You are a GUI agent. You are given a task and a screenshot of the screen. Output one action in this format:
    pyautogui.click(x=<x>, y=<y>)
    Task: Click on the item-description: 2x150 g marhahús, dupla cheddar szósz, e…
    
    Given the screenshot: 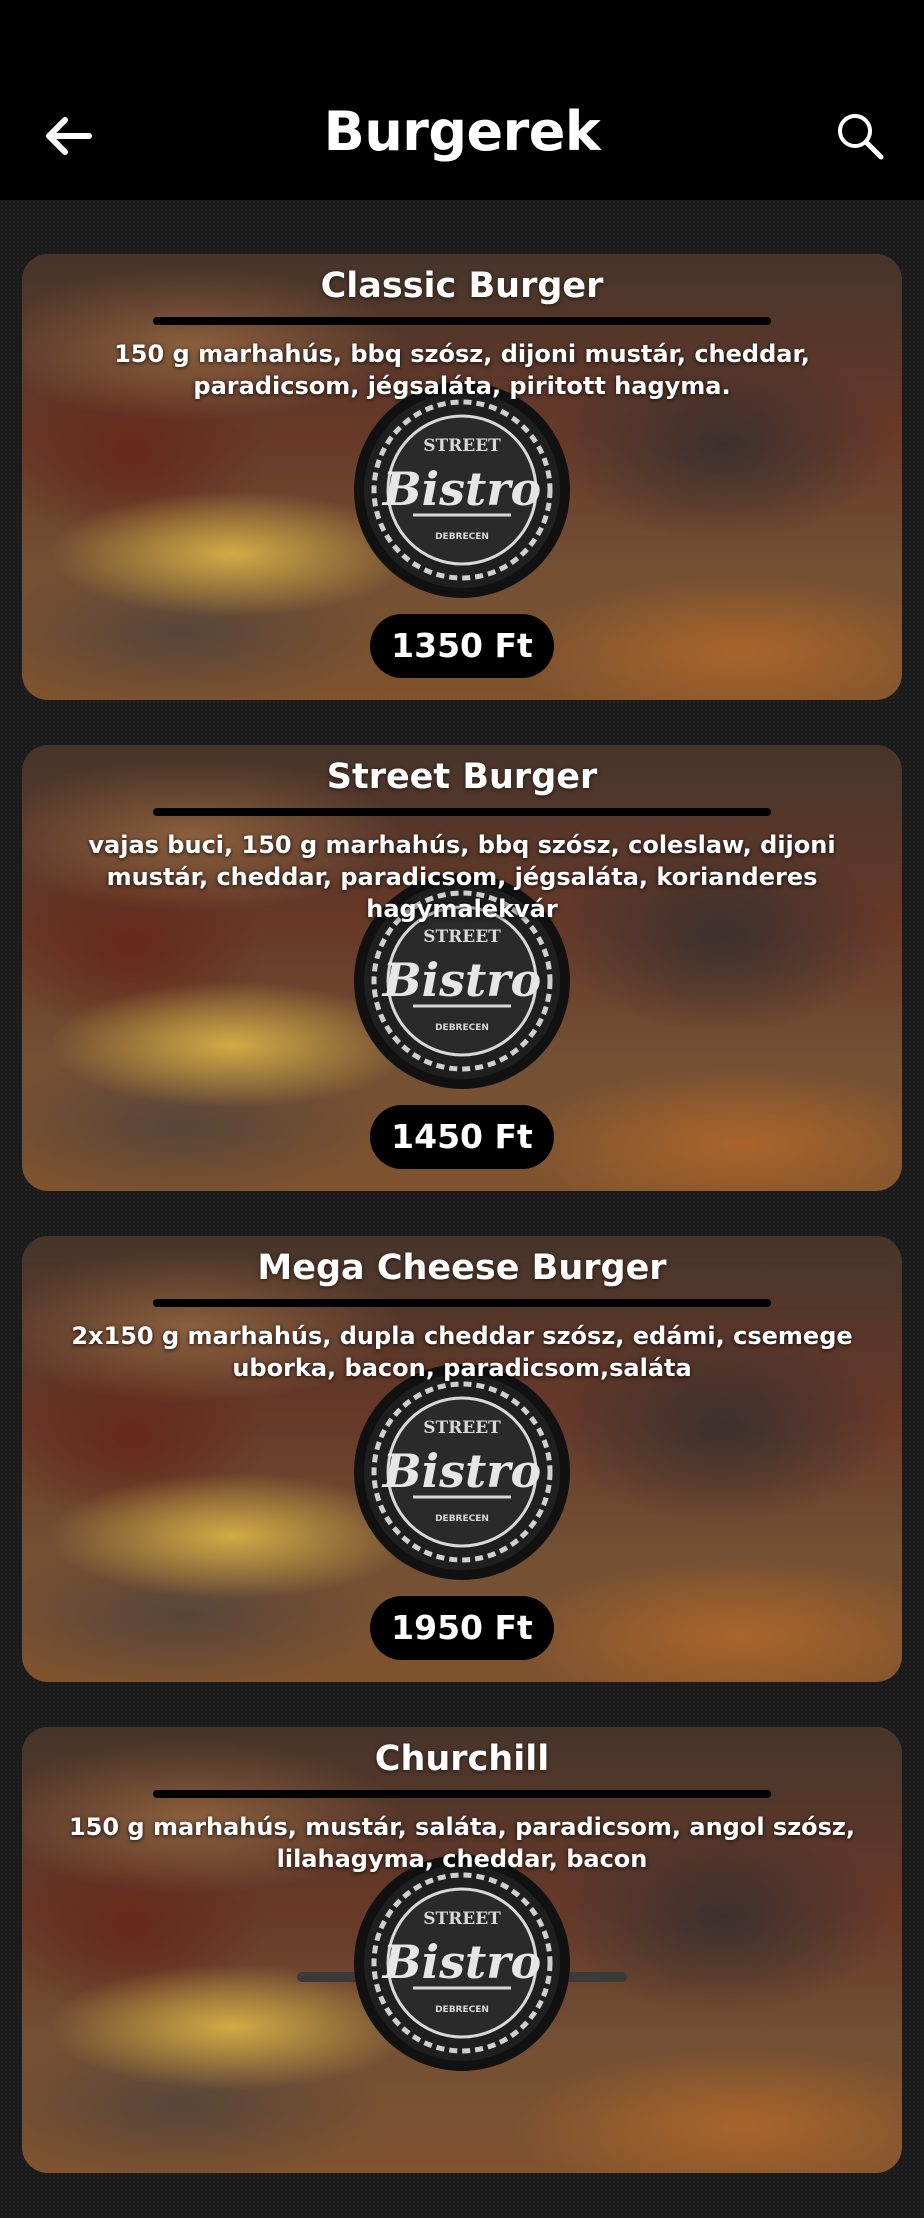 What is the action you would take?
    pyautogui.click(x=462, y=1352)
    